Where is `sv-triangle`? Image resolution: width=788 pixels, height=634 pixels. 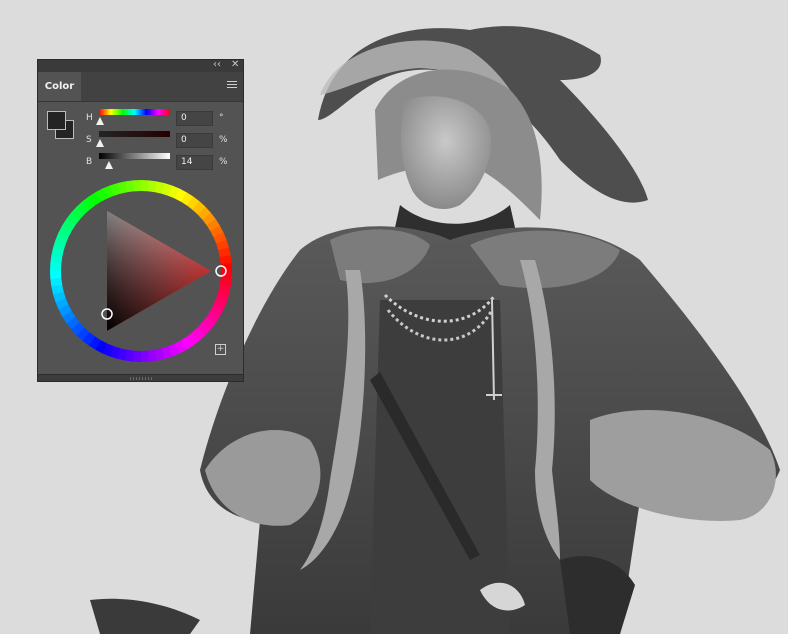 sv-triangle is located at coordinates (159, 271).